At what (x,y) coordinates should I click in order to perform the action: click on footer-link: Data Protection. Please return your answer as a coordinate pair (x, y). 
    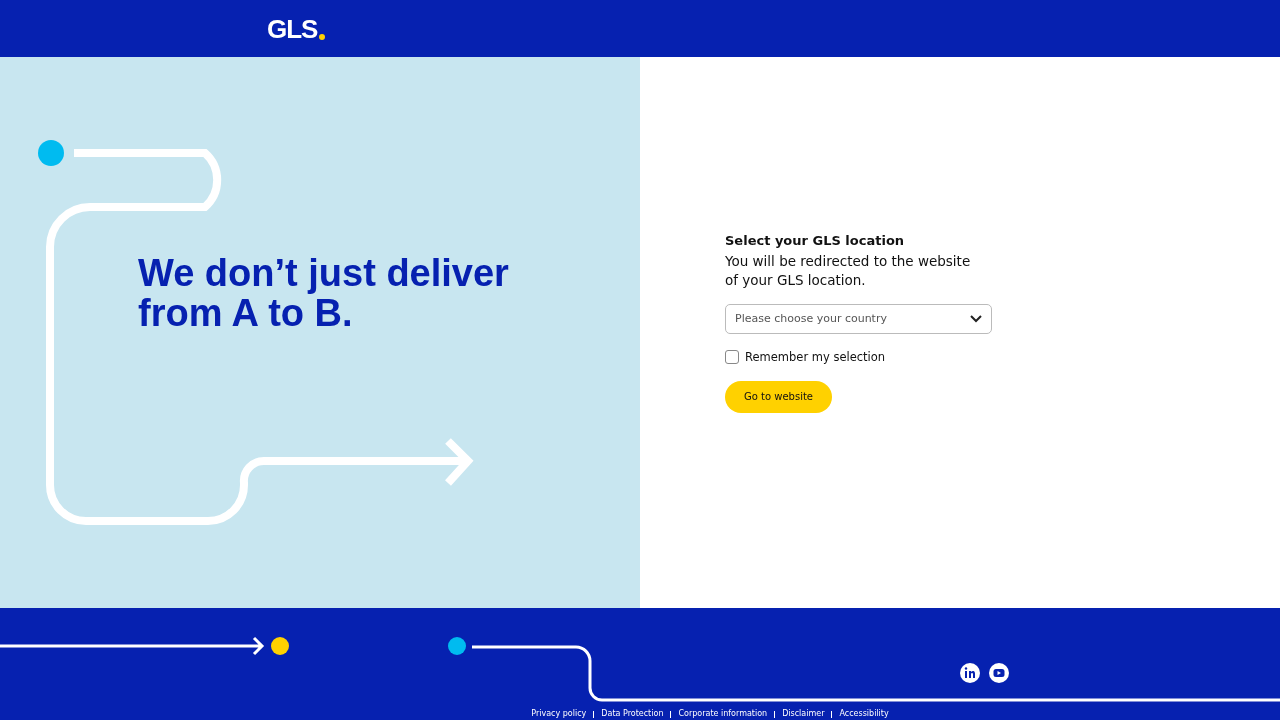
    Looking at the image, I should click on (632, 714).